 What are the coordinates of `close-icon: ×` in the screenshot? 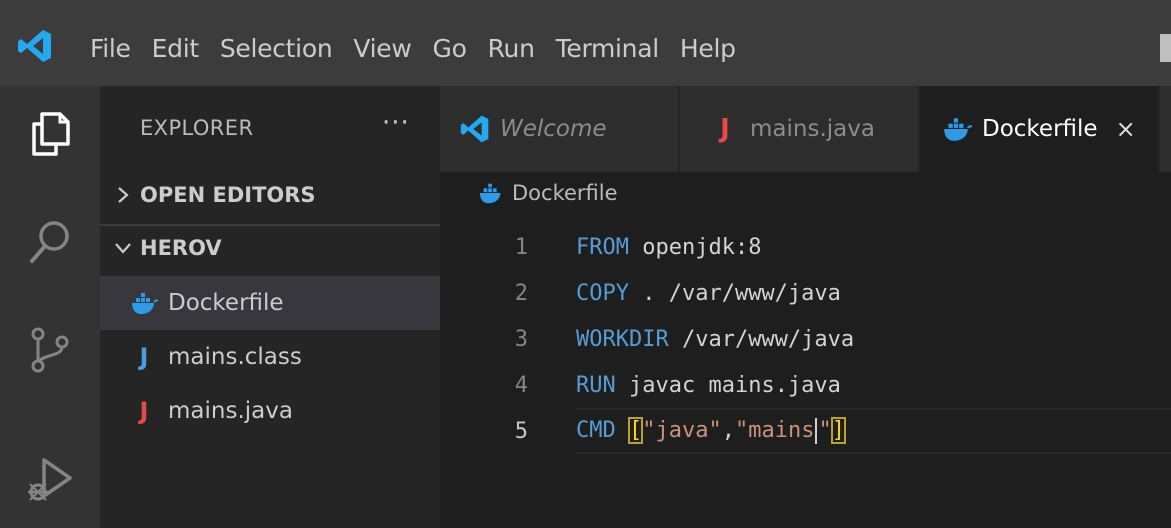 It's located at (1126, 129).